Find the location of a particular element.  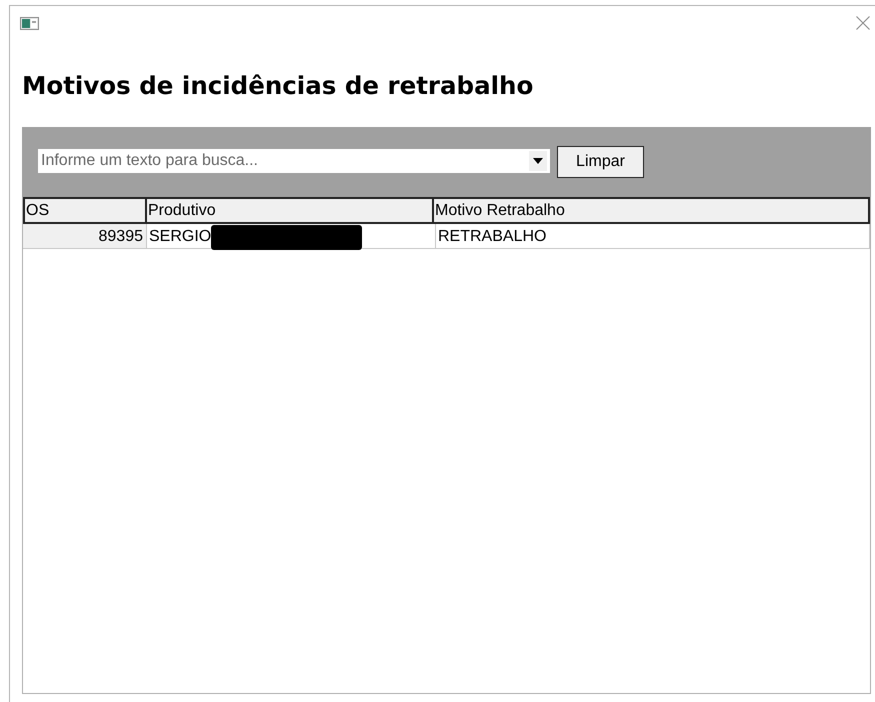

dropdown-button is located at coordinates (537, 161).